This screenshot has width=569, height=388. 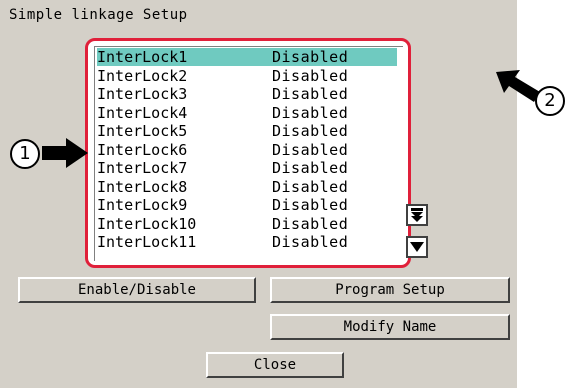 What do you see at coordinates (247, 224) in the screenshot?
I see `list-item: InterLock10 Disabled` at bounding box center [247, 224].